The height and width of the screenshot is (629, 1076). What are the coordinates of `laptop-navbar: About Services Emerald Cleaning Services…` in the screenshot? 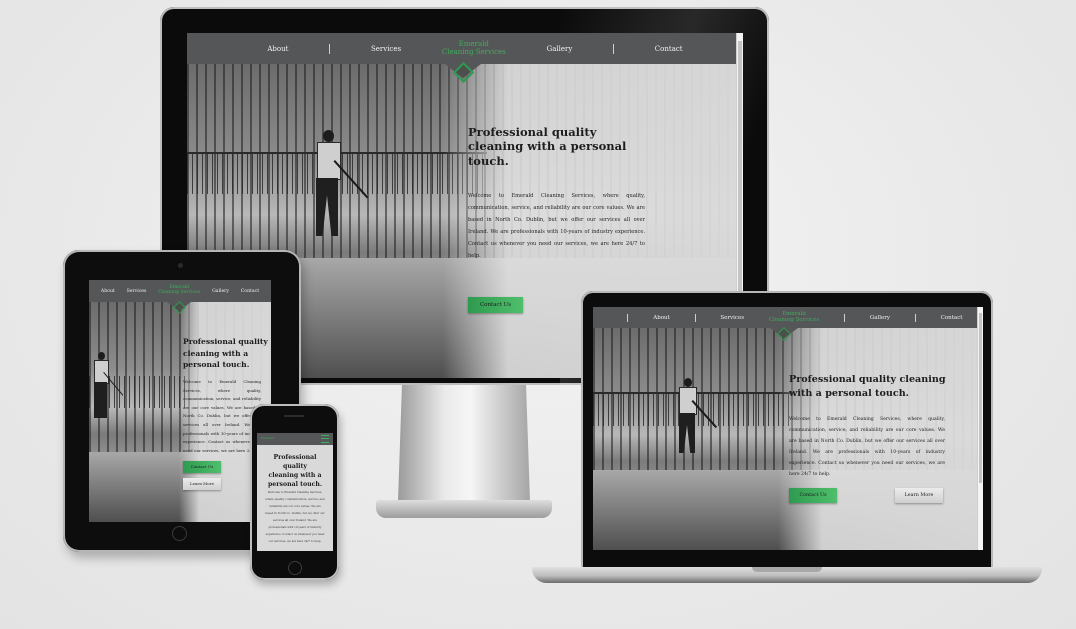 It's located at (788, 317).